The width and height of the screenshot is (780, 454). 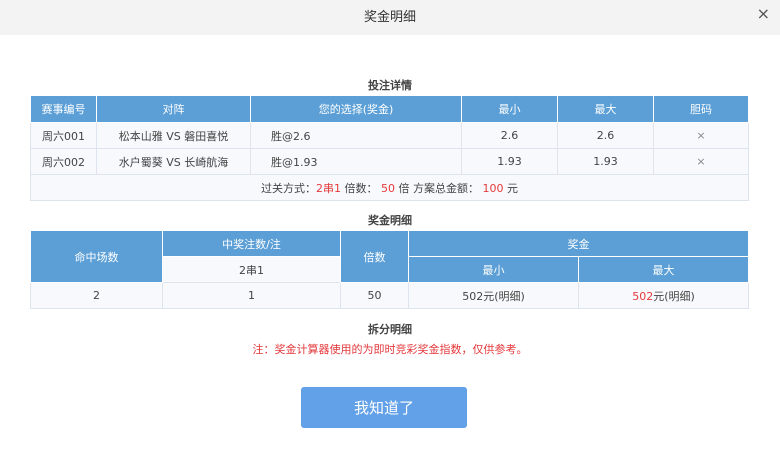 I want to click on col-header: 奖金, so click(x=578, y=243).